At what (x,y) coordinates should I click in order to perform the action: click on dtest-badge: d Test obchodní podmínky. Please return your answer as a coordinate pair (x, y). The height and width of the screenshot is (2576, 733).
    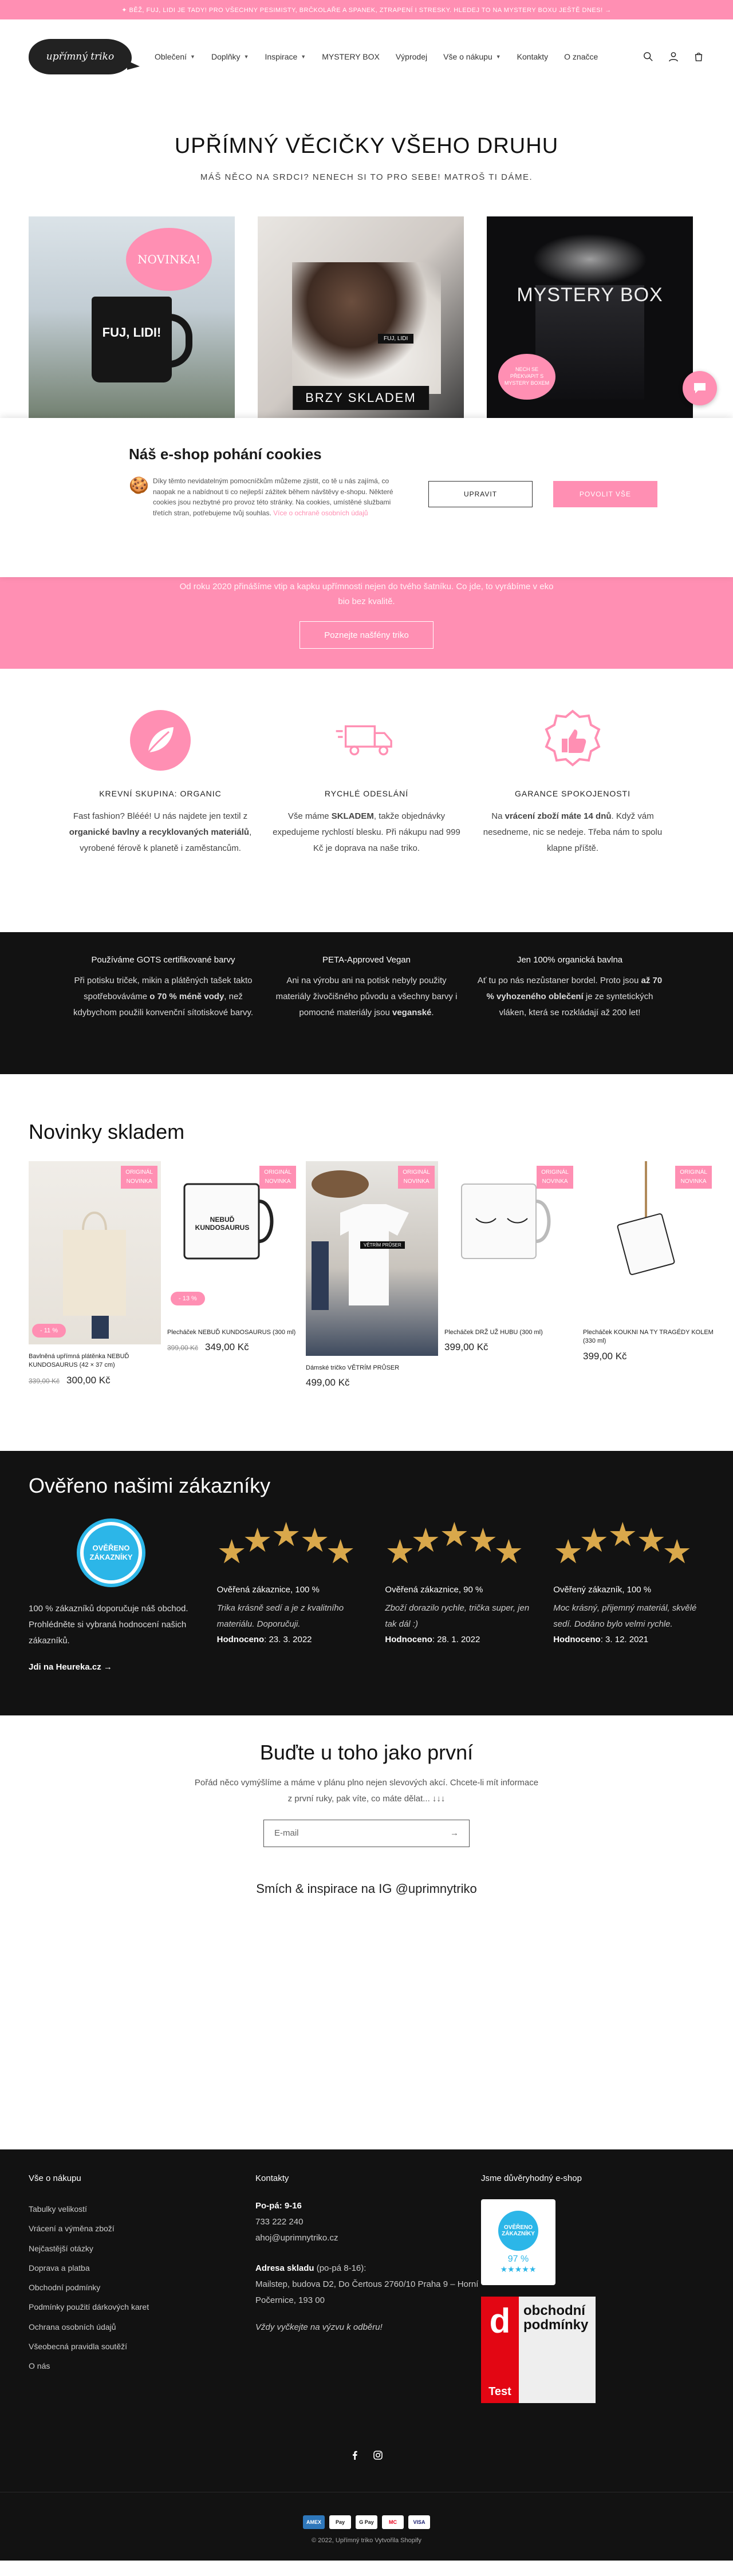
    Looking at the image, I should click on (538, 2350).